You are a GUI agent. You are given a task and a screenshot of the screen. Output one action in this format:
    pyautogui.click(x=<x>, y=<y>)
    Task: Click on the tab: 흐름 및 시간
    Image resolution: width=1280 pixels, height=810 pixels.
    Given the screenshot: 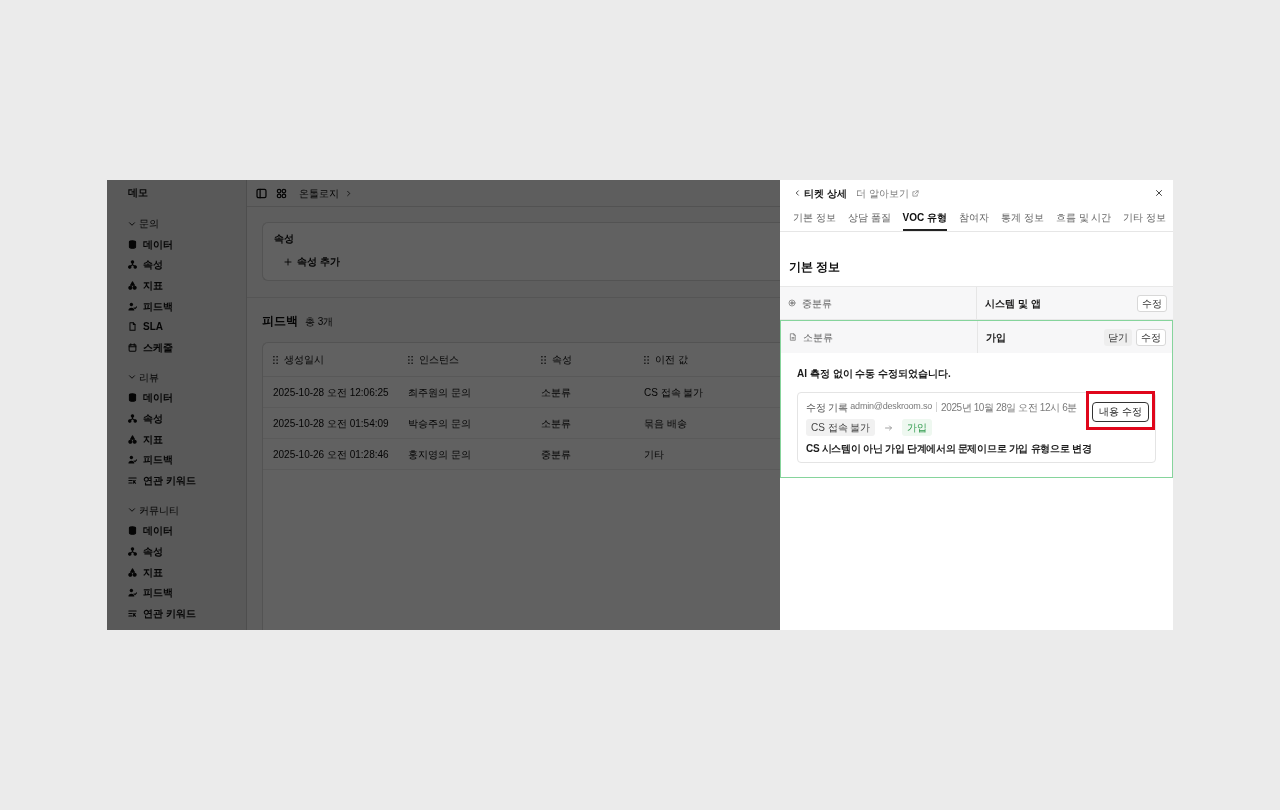 What is the action you would take?
    pyautogui.click(x=1083, y=218)
    